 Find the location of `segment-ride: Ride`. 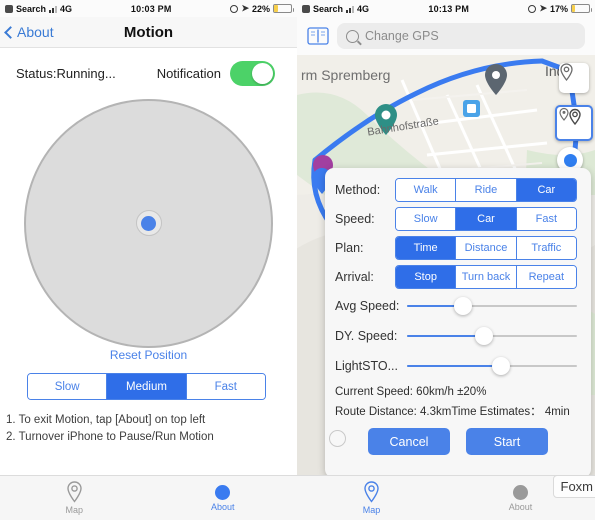

segment-ride: Ride is located at coordinates (486, 189).